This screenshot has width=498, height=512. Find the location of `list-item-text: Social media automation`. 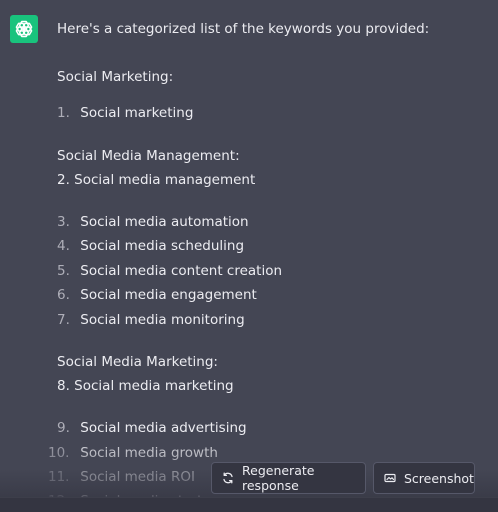

list-item-text: Social media automation is located at coordinates (164, 222).